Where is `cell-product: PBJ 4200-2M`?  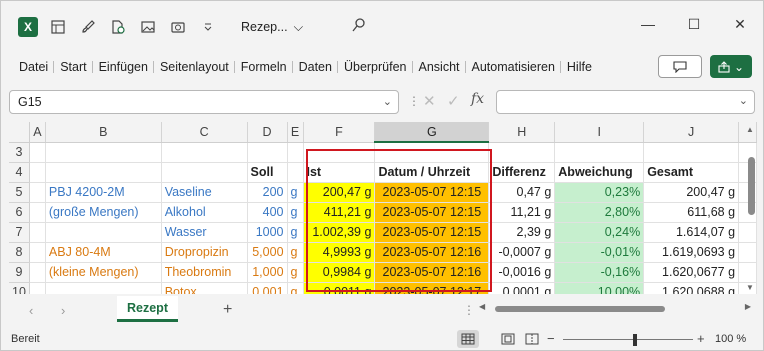
cell-product: PBJ 4200-2M is located at coordinates (103, 192).